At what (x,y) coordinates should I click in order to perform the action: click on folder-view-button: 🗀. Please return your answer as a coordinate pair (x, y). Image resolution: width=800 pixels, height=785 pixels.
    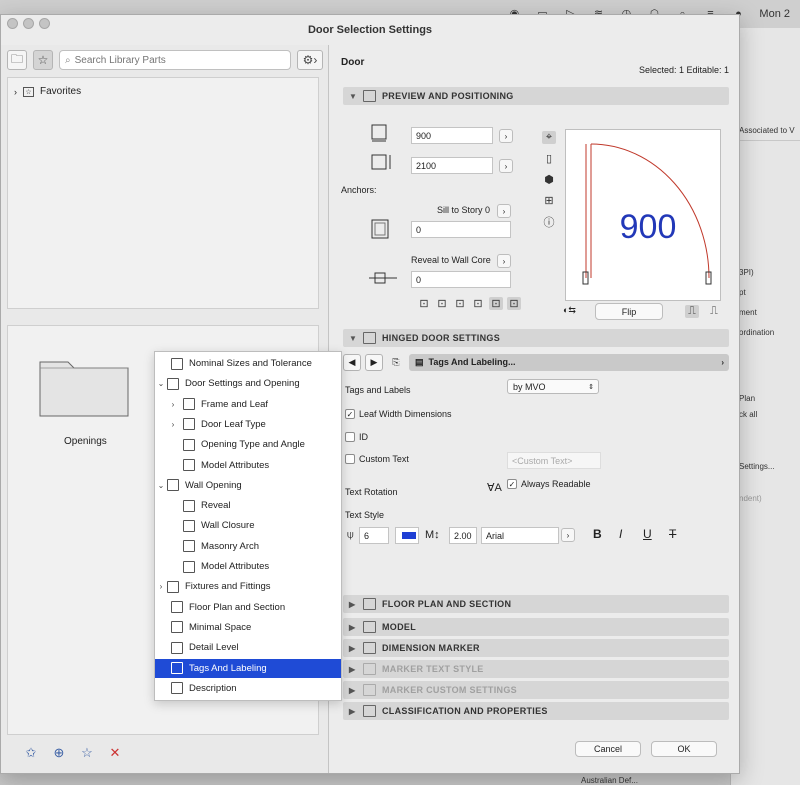
    Looking at the image, I should click on (17, 60).